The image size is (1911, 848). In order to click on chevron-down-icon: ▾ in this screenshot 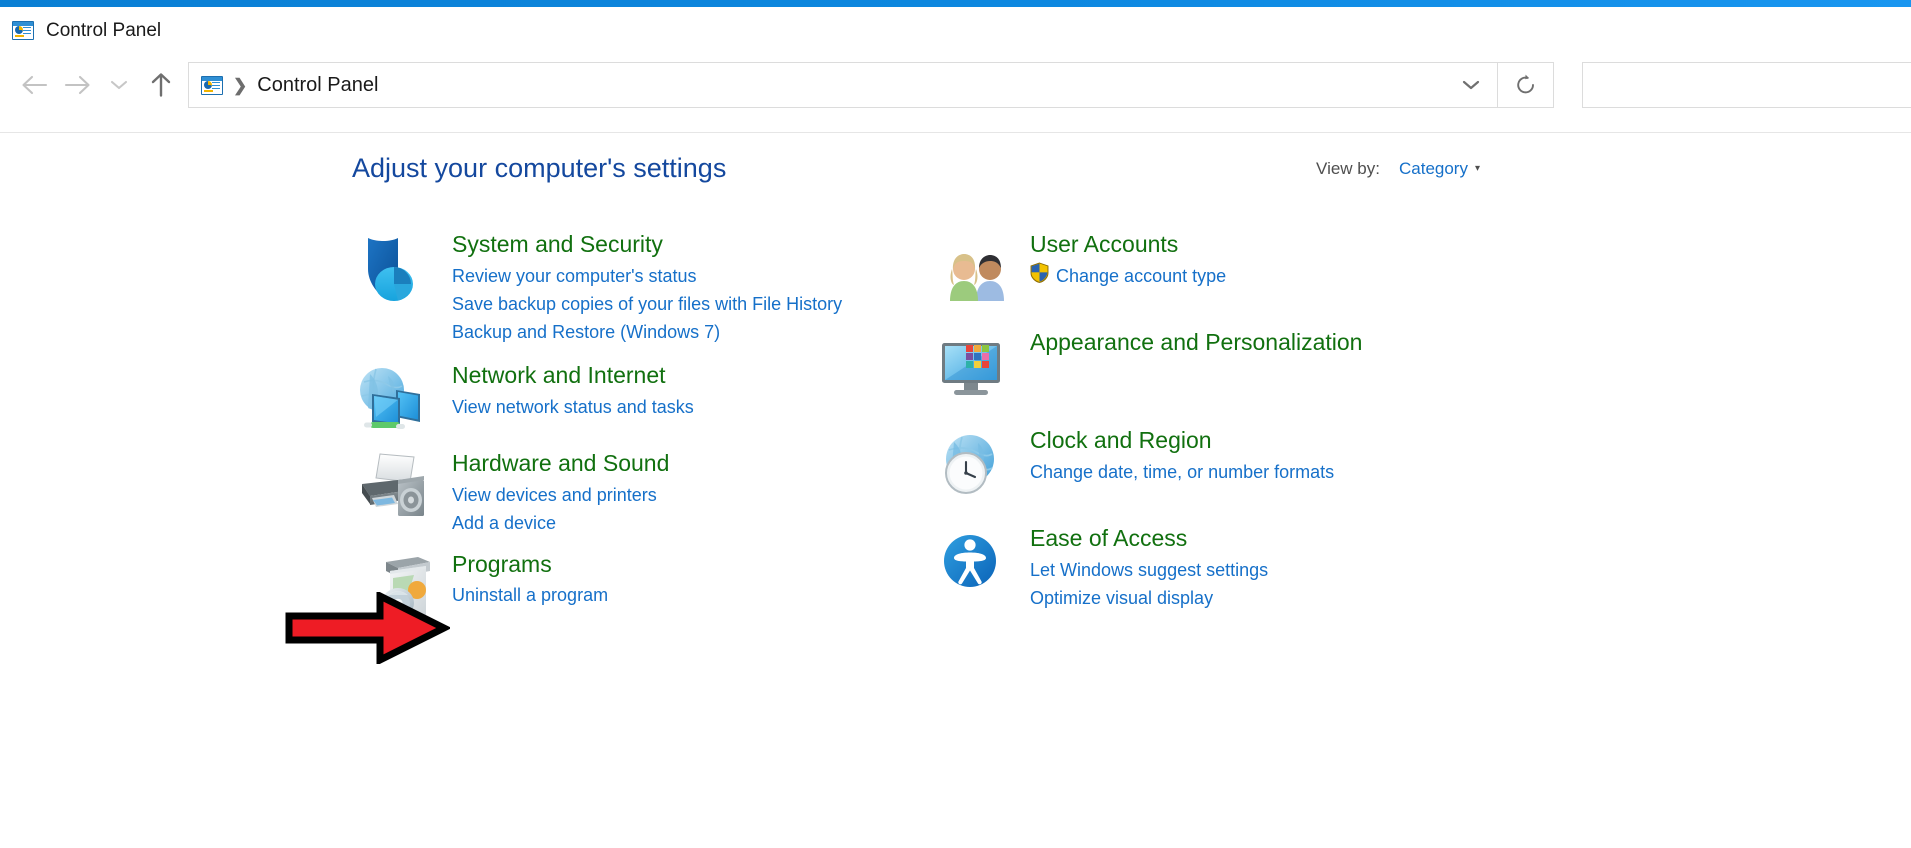, I will do `click(1477, 168)`.